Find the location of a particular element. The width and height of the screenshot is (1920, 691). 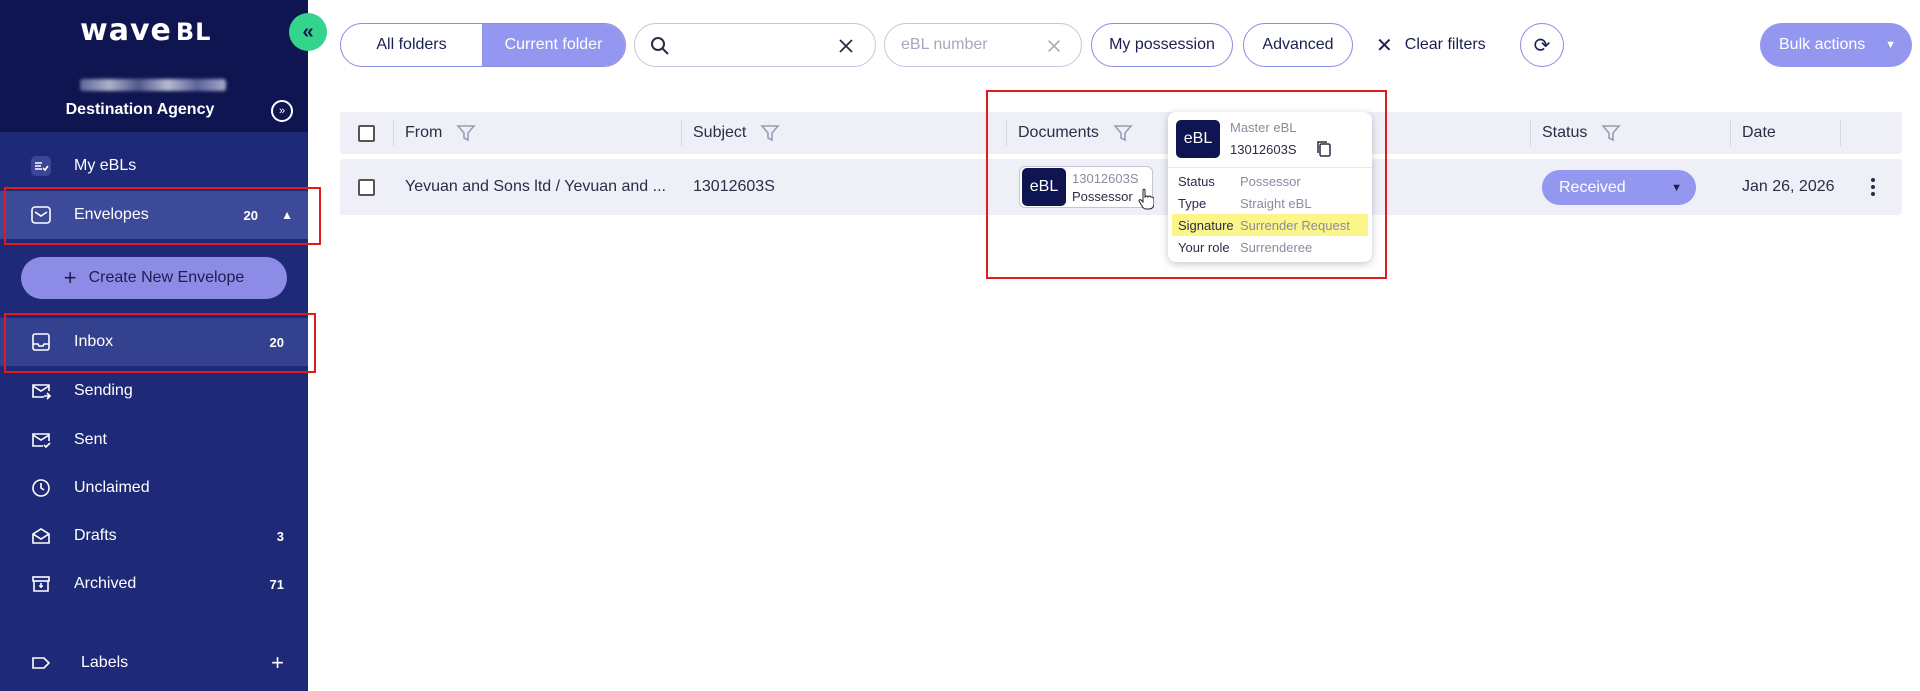

popover-row-signature: Signature Surrender Request is located at coordinates (1270, 225).